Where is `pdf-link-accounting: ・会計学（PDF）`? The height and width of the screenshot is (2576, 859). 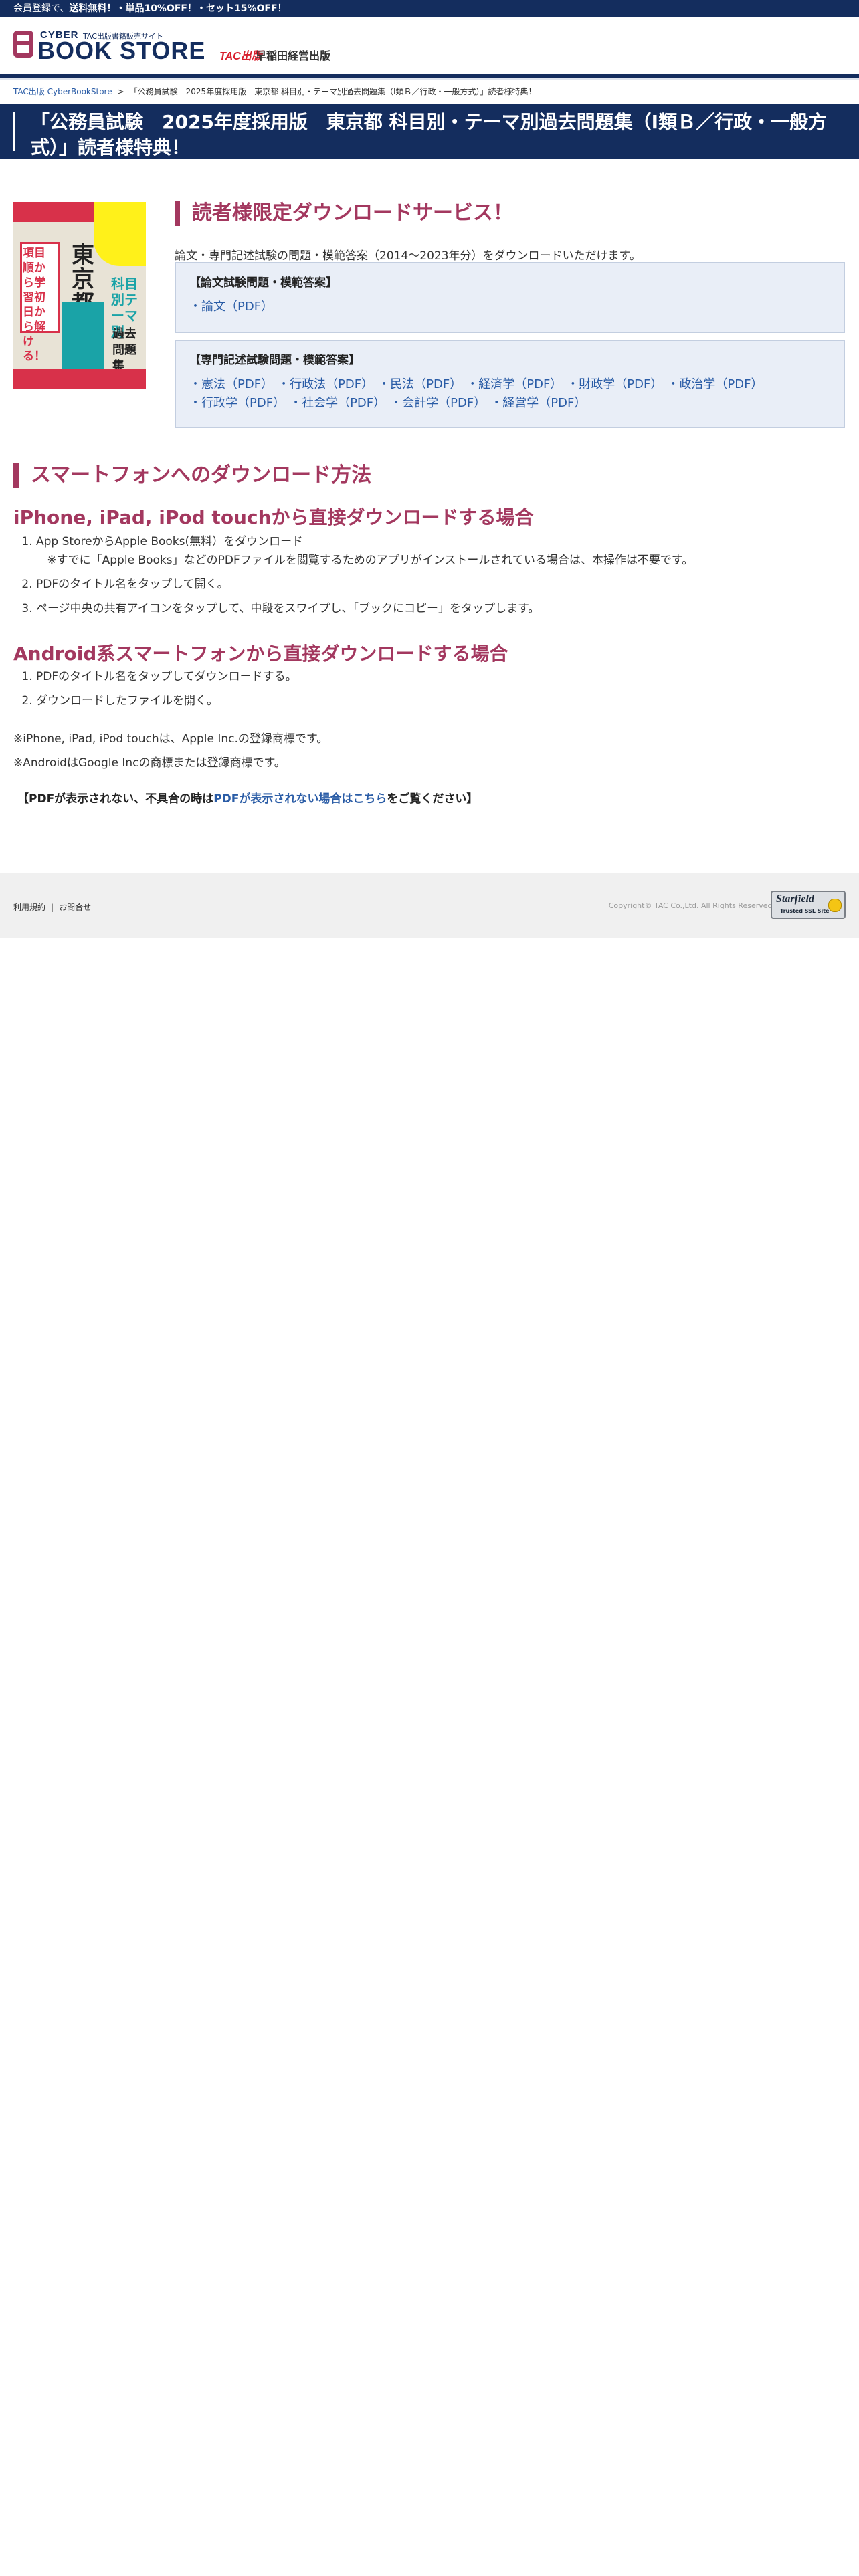 pdf-link-accounting: ・会計学（PDF） is located at coordinates (435, 403).